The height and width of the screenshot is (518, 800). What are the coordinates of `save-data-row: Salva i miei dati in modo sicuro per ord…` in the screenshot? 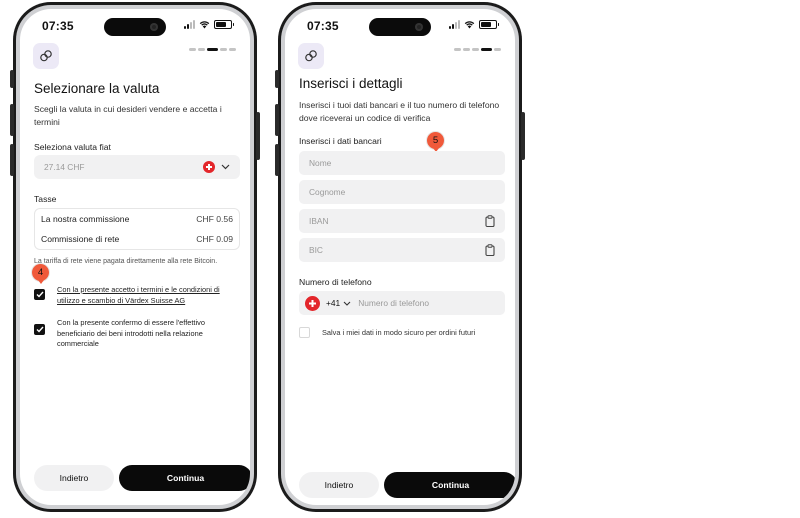 It's located at (402, 332).